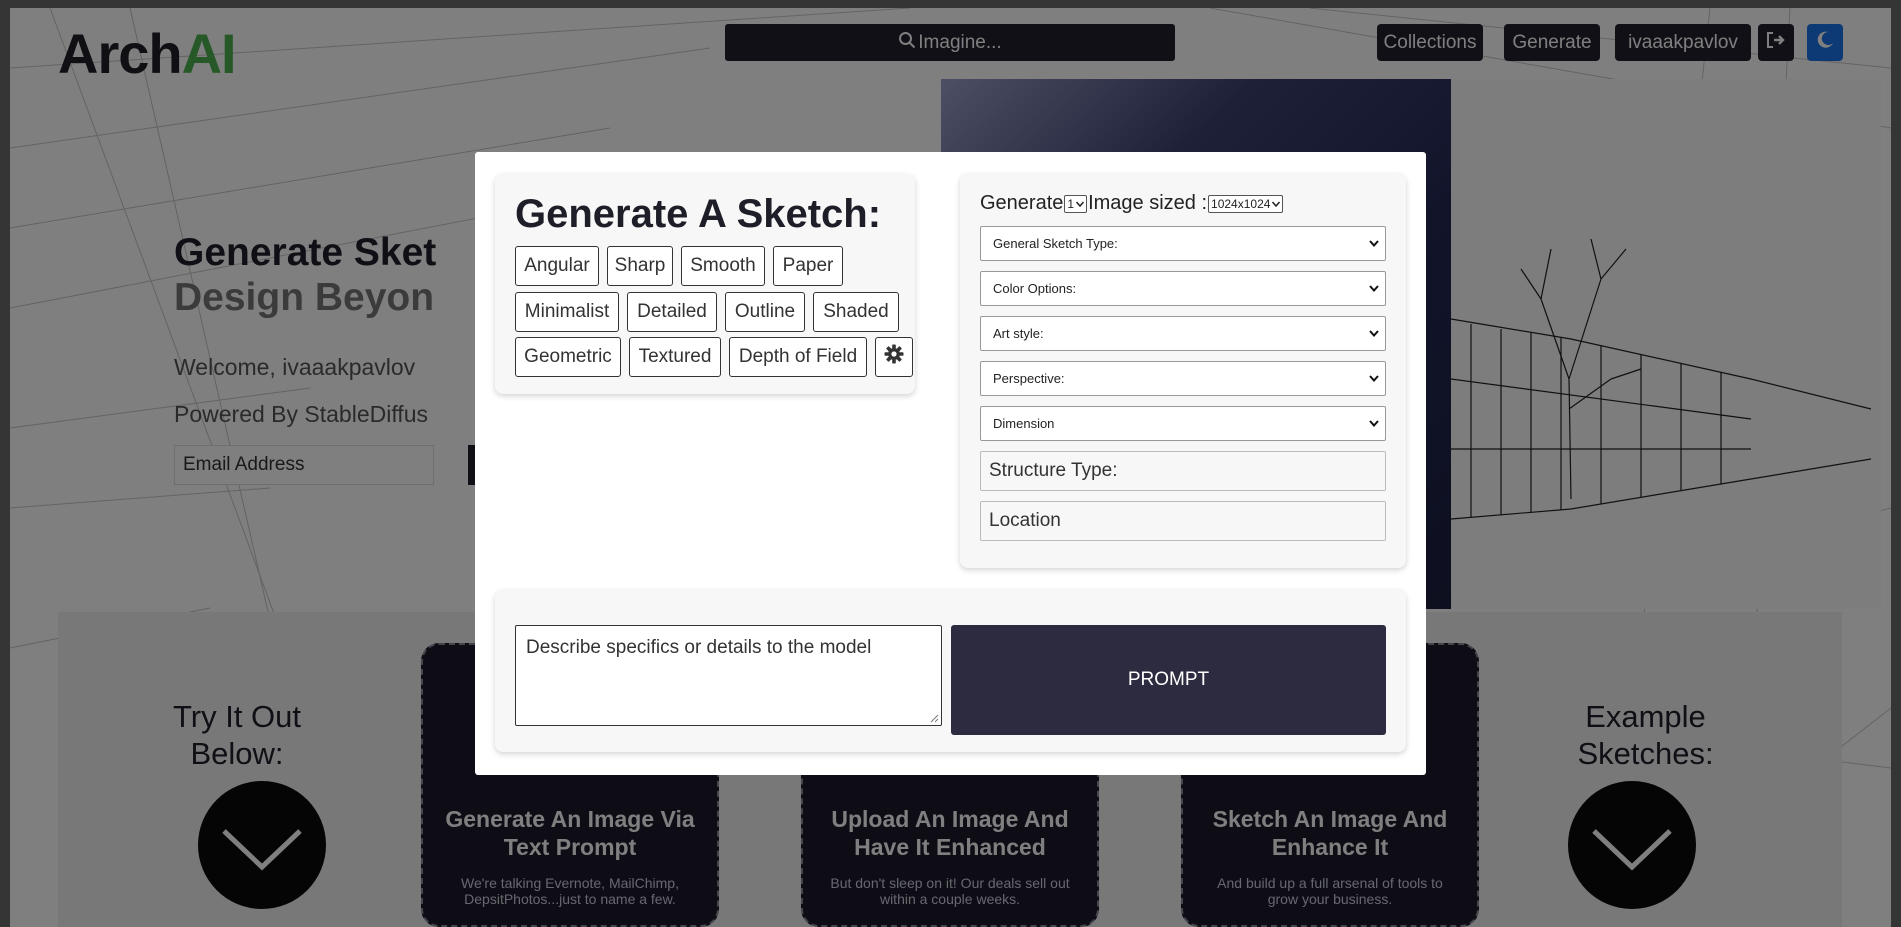  I want to click on generate-count-row: Generate 1 Image sized : 1024x1024, so click(1132, 203).